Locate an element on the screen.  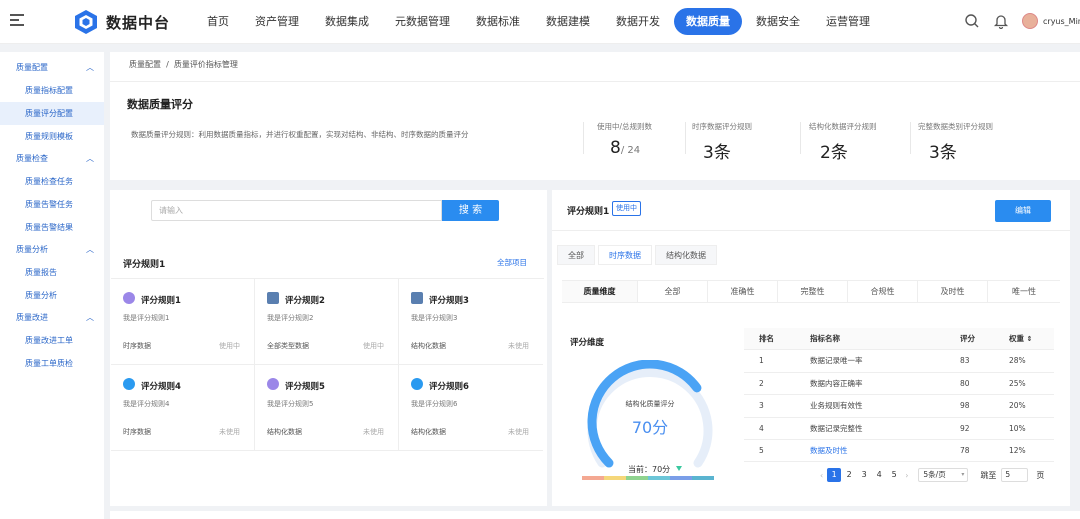
nav-metadata: 元数据管理 is located at coordinates (422, 21).